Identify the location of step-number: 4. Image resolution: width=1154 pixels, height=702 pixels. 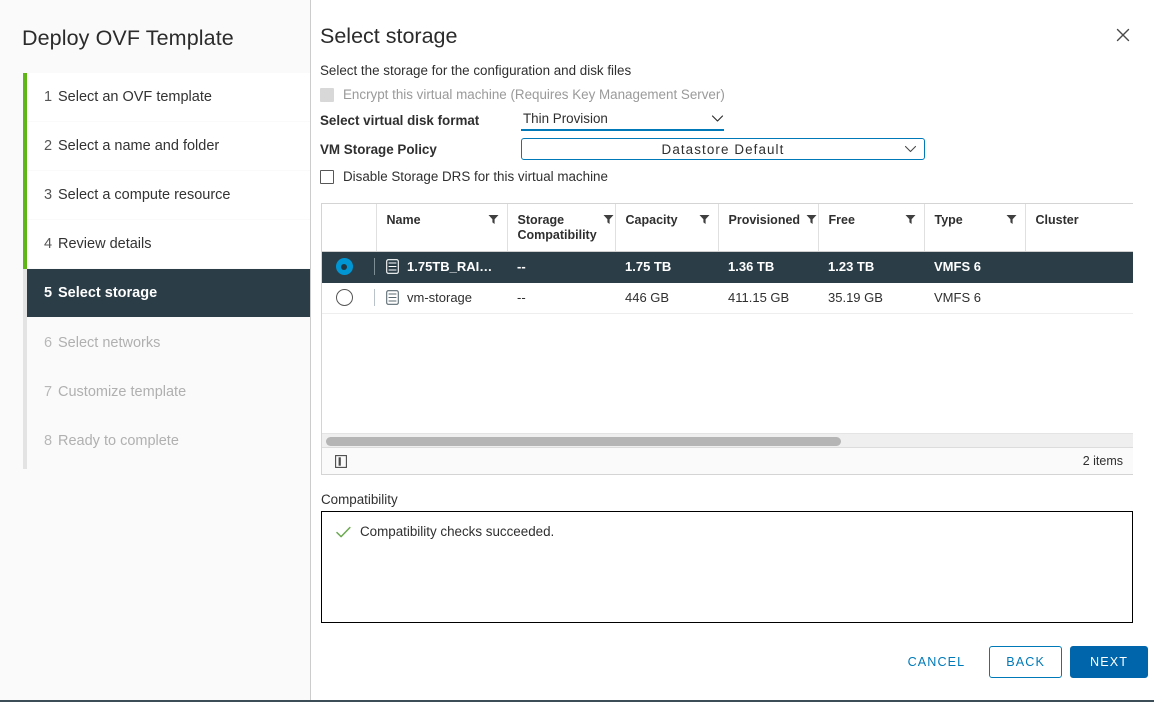
(48, 244).